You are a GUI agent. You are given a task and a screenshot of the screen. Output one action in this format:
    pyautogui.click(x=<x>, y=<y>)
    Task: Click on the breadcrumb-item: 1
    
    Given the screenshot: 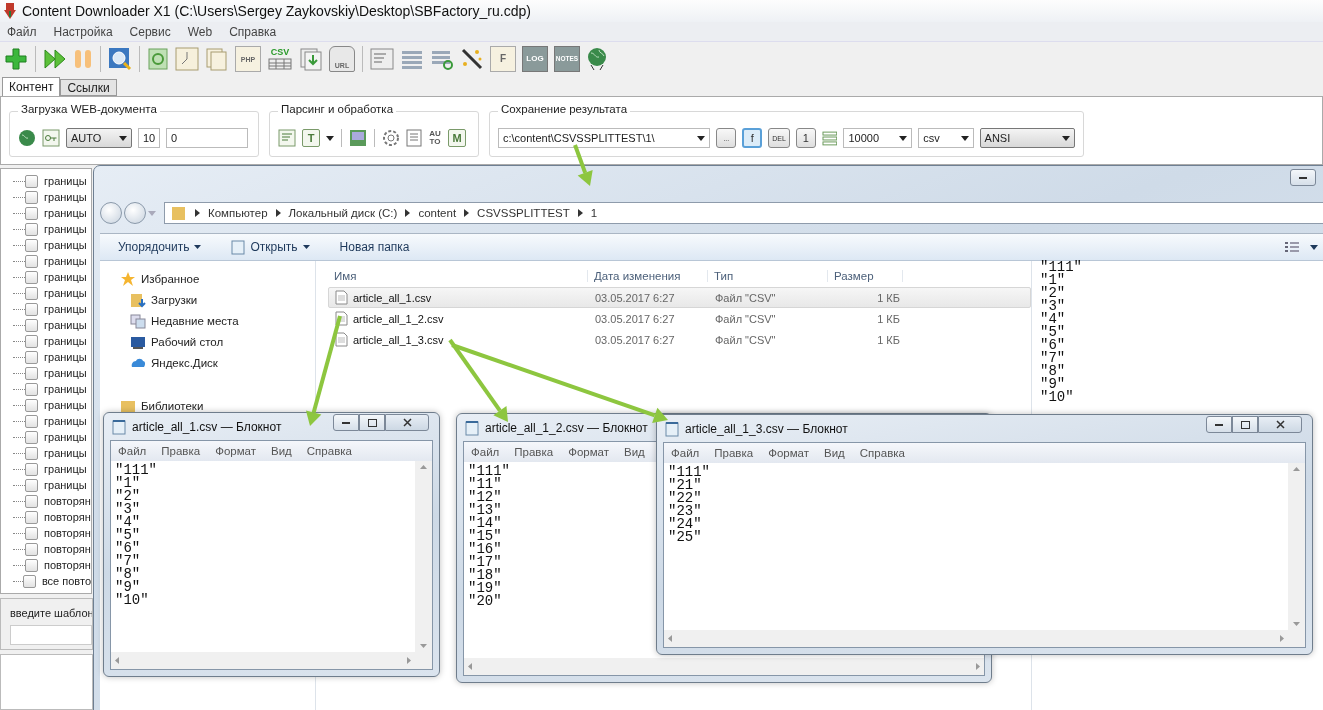 What is the action you would take?
    pyautogui.click(x=594, y=213)
    